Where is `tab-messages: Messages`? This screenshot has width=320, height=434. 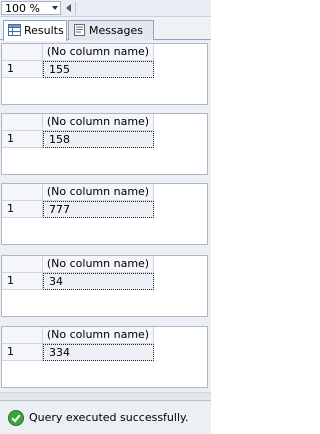
tab-messages: Messages is located at coordinates (111, 30).